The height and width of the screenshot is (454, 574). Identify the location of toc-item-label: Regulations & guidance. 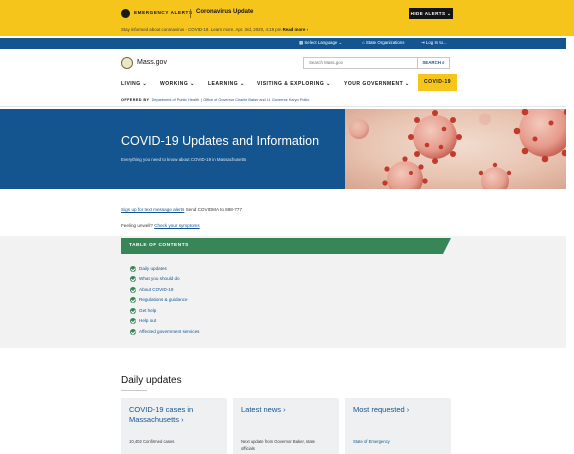
(163, 299).